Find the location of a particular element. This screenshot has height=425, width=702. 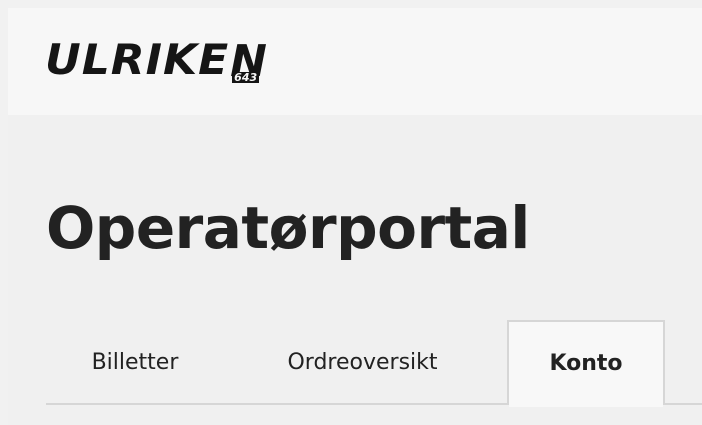

tab-konto: Konto is located at coordinates (586, 363).